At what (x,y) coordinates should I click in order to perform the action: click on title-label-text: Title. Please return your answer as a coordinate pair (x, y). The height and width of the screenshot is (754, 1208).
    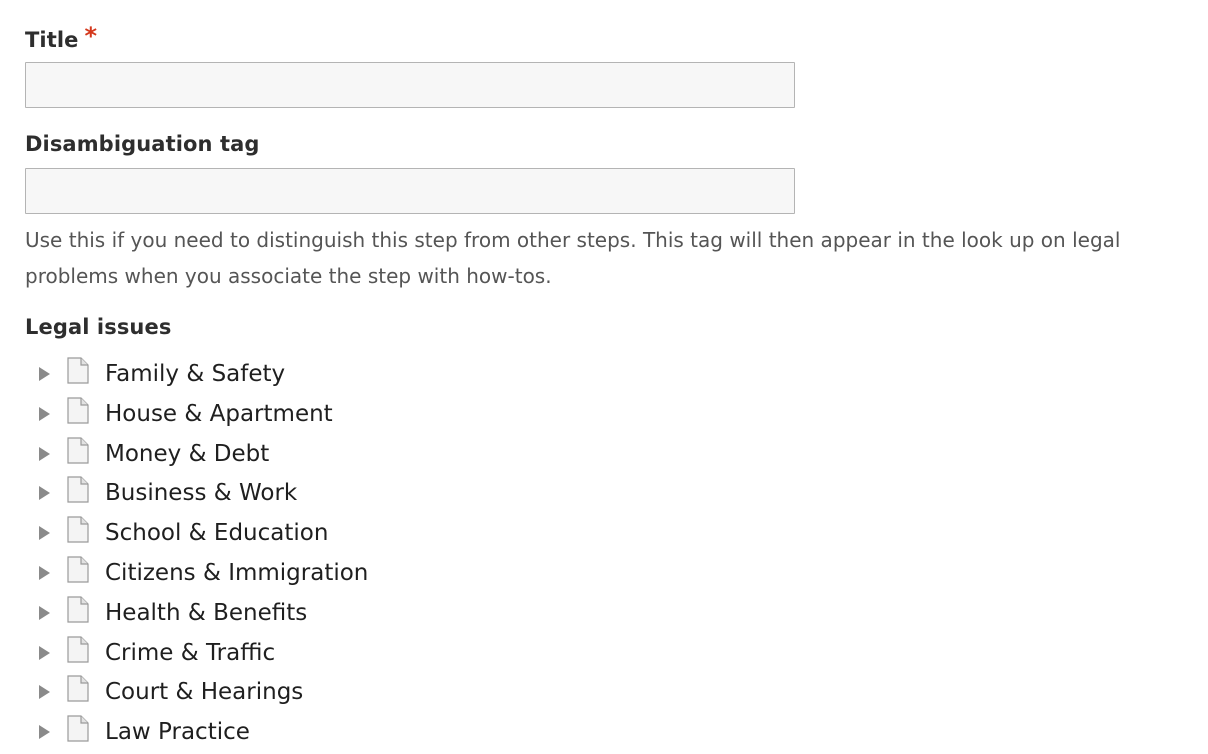
    Looking at the image, I should click on (52, 40).